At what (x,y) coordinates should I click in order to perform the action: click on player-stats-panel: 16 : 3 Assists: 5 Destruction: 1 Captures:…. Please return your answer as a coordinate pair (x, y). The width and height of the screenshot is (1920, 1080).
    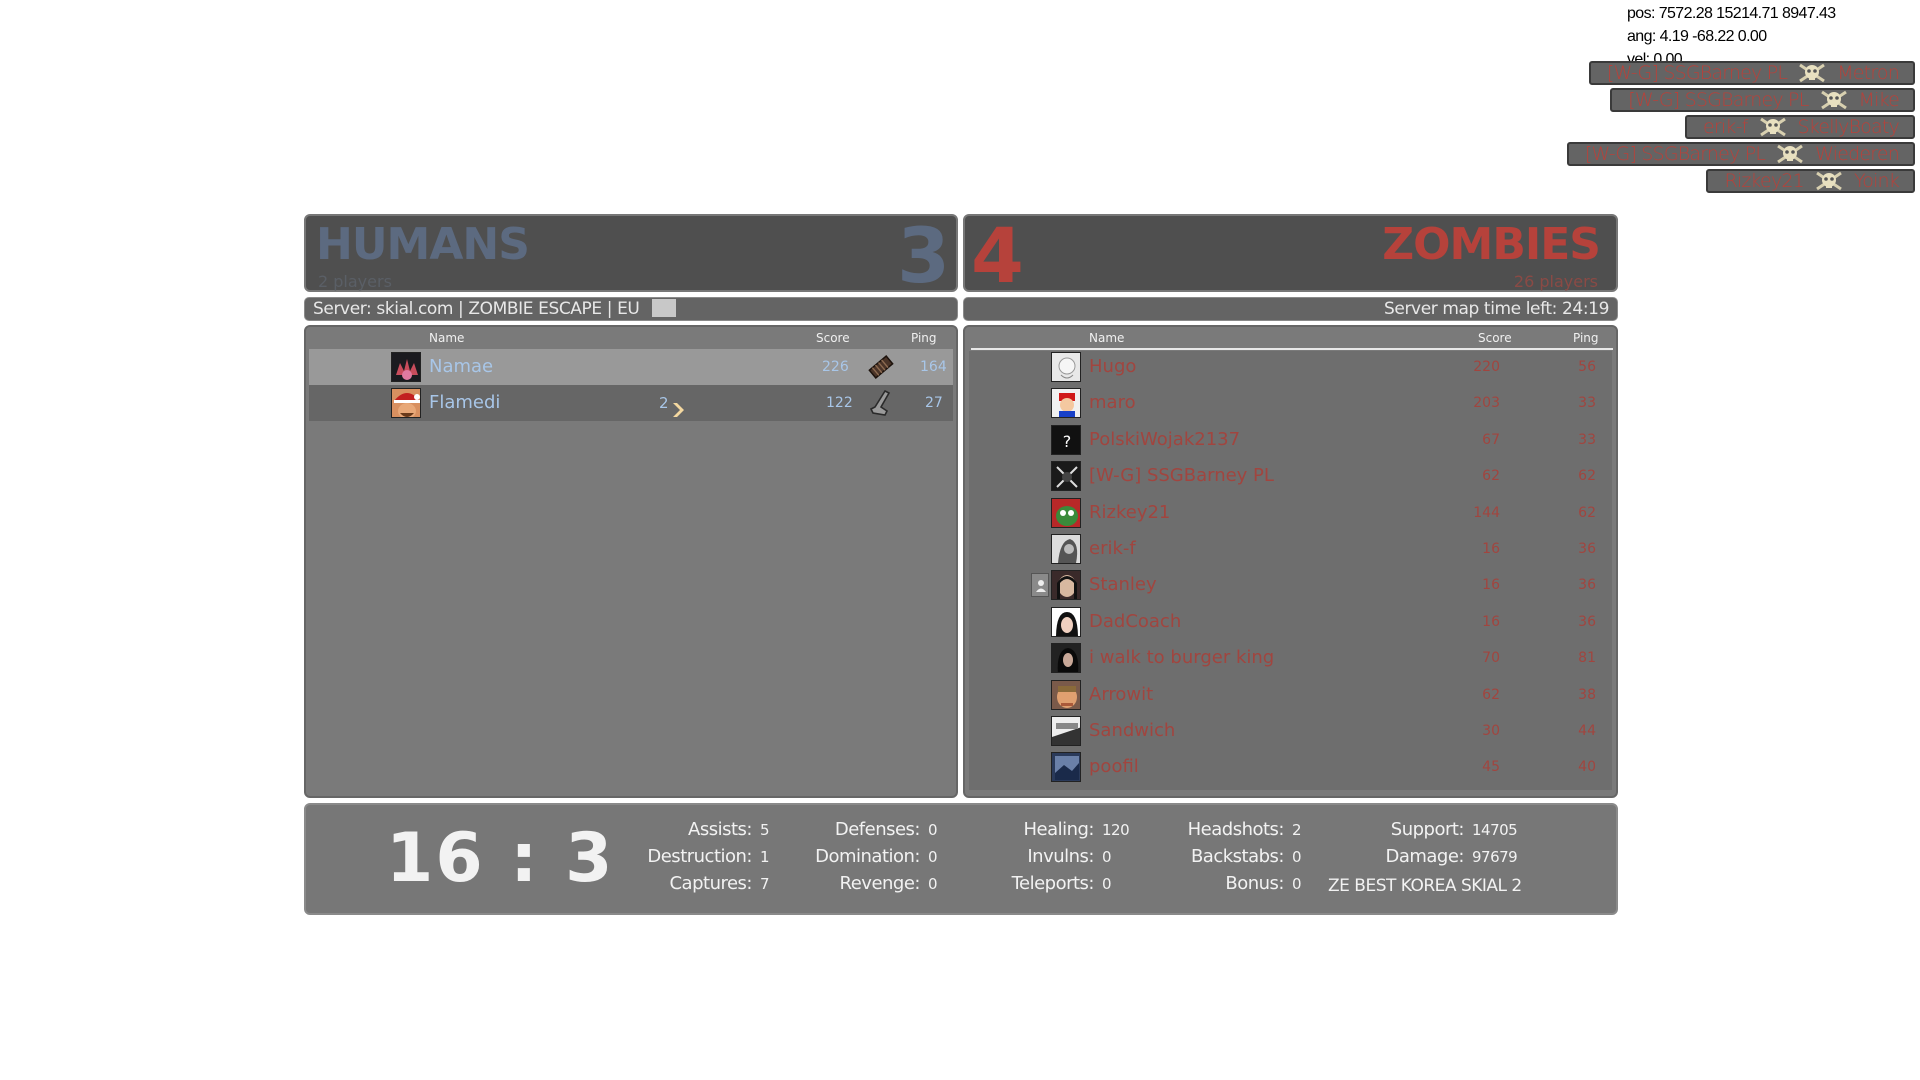
    Looking at the image, I should click on (961, 859).